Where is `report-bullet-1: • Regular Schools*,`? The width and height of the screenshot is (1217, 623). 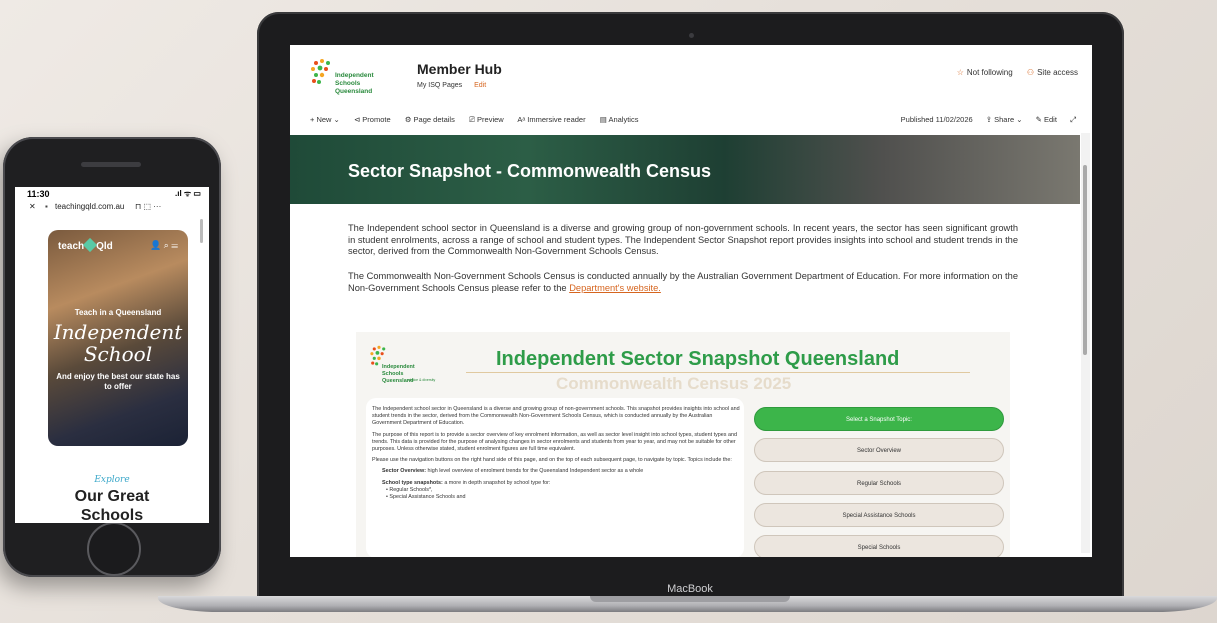
report-bullet-1: • Regular Schools*, is located at coordinates (409, 489).